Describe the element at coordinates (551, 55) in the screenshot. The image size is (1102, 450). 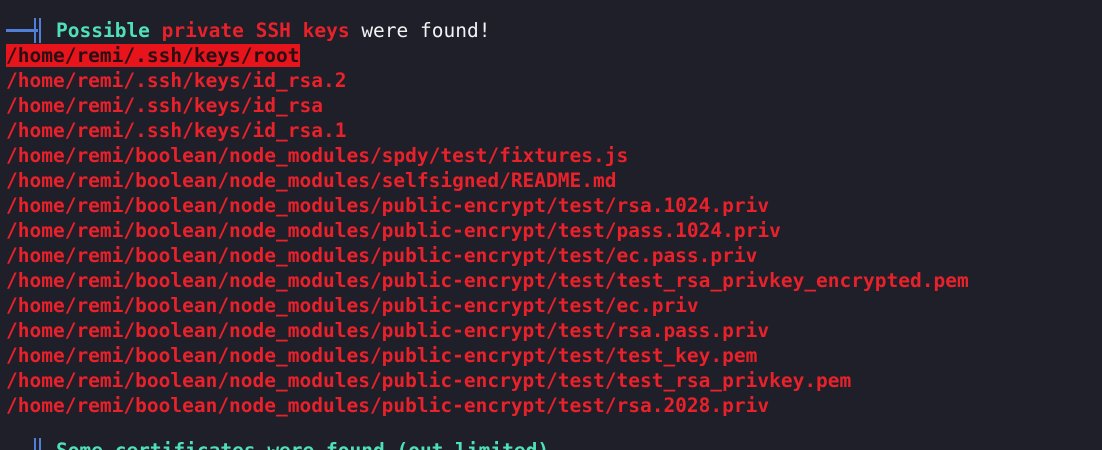
I see `path-line: /home/remi/.ssh/keys/root` at that location.